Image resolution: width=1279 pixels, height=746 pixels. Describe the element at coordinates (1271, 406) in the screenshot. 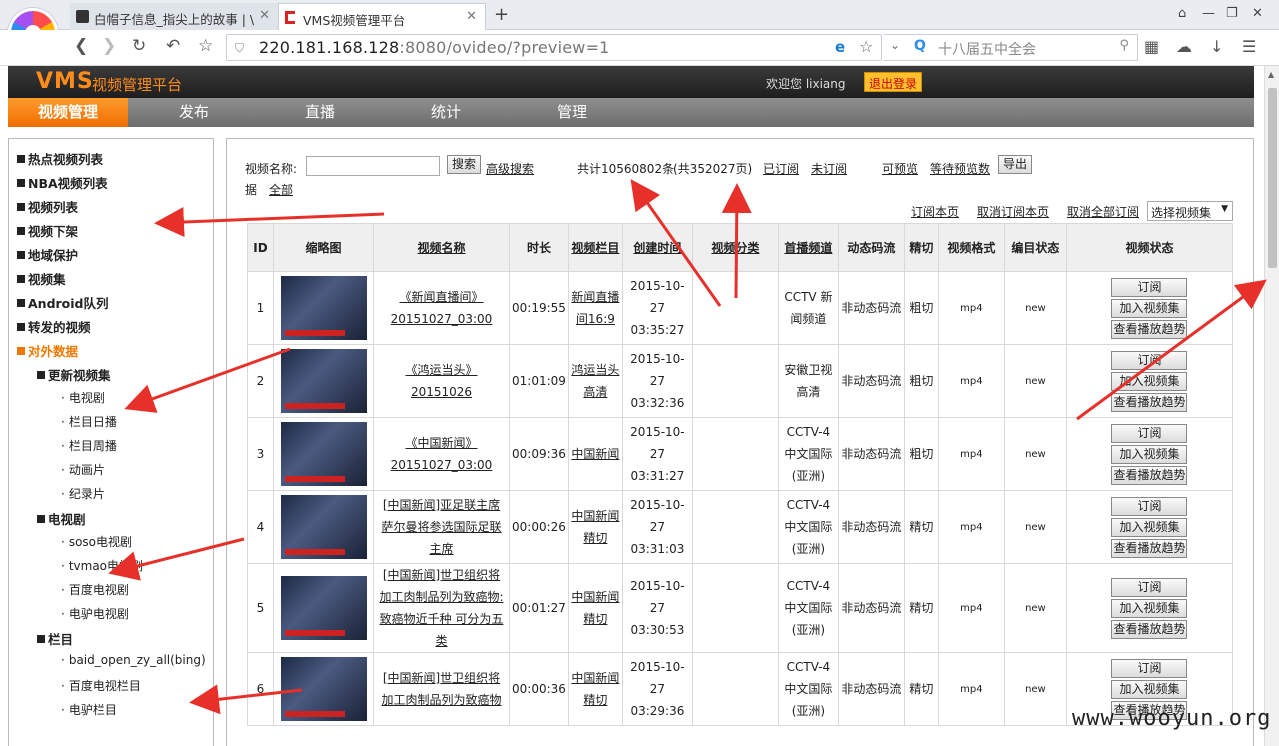

I see `page-scrollbar: ▲` at that location.